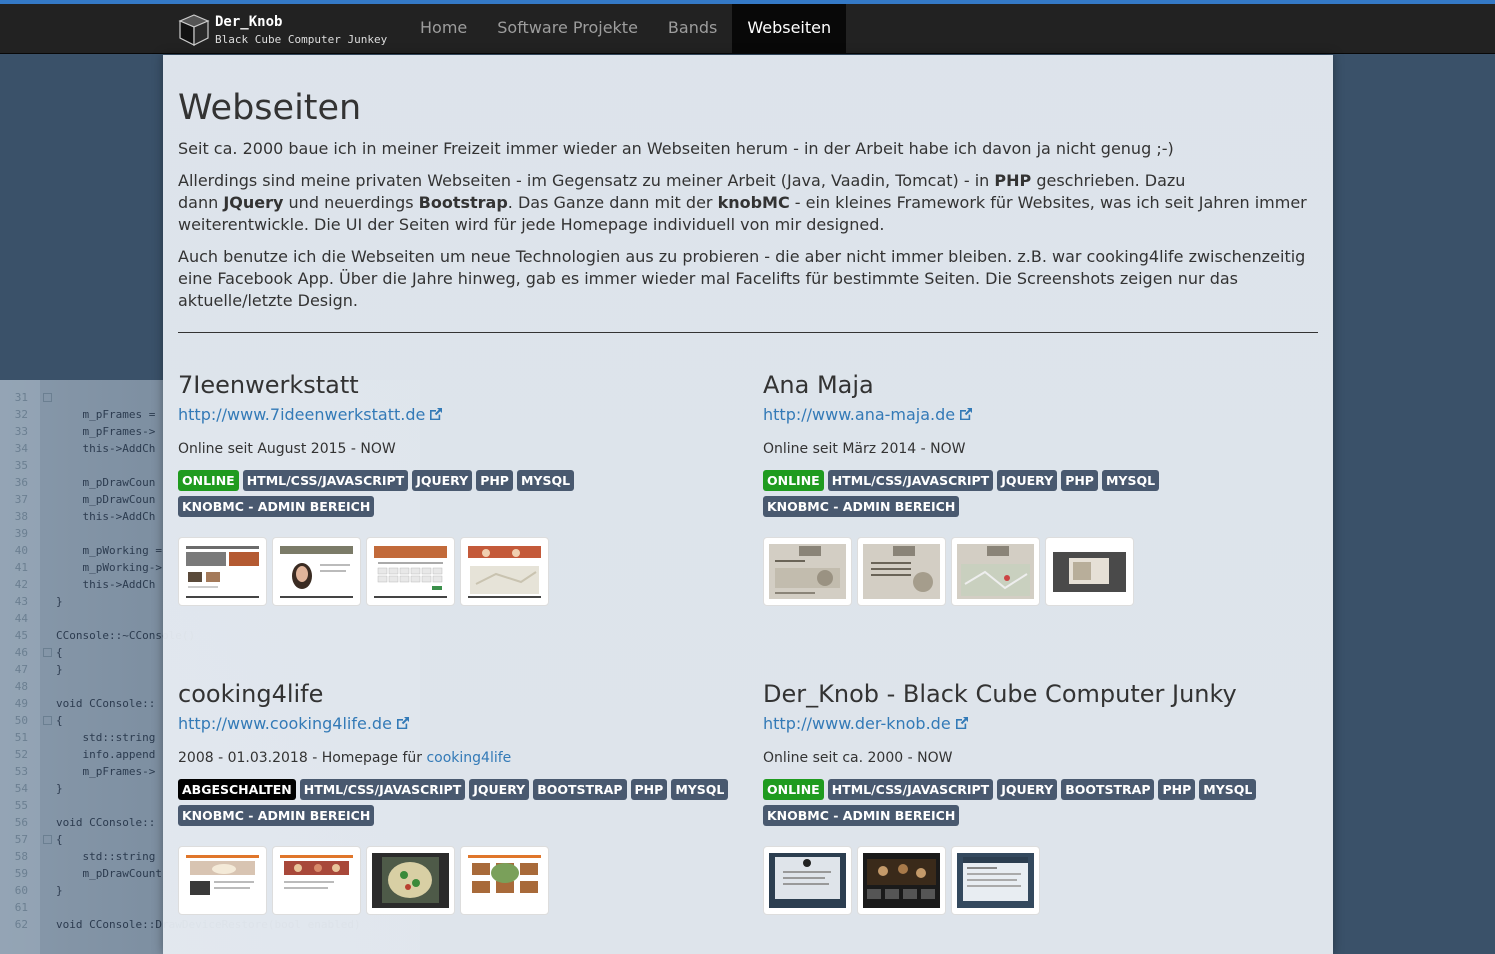  I want to click on project-url: http://www.ana-maja.de, so click(859, 414).